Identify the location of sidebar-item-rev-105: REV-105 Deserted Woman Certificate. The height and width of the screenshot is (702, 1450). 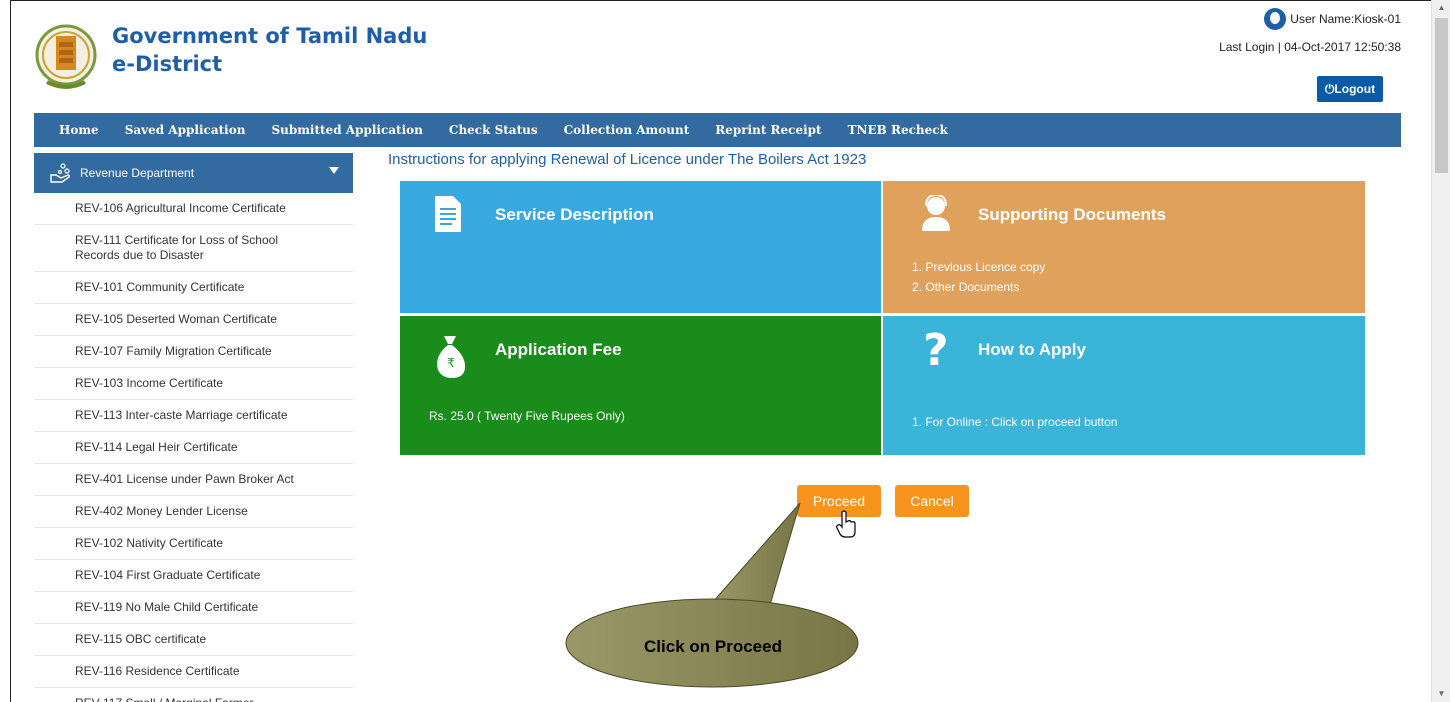
(193, 320).